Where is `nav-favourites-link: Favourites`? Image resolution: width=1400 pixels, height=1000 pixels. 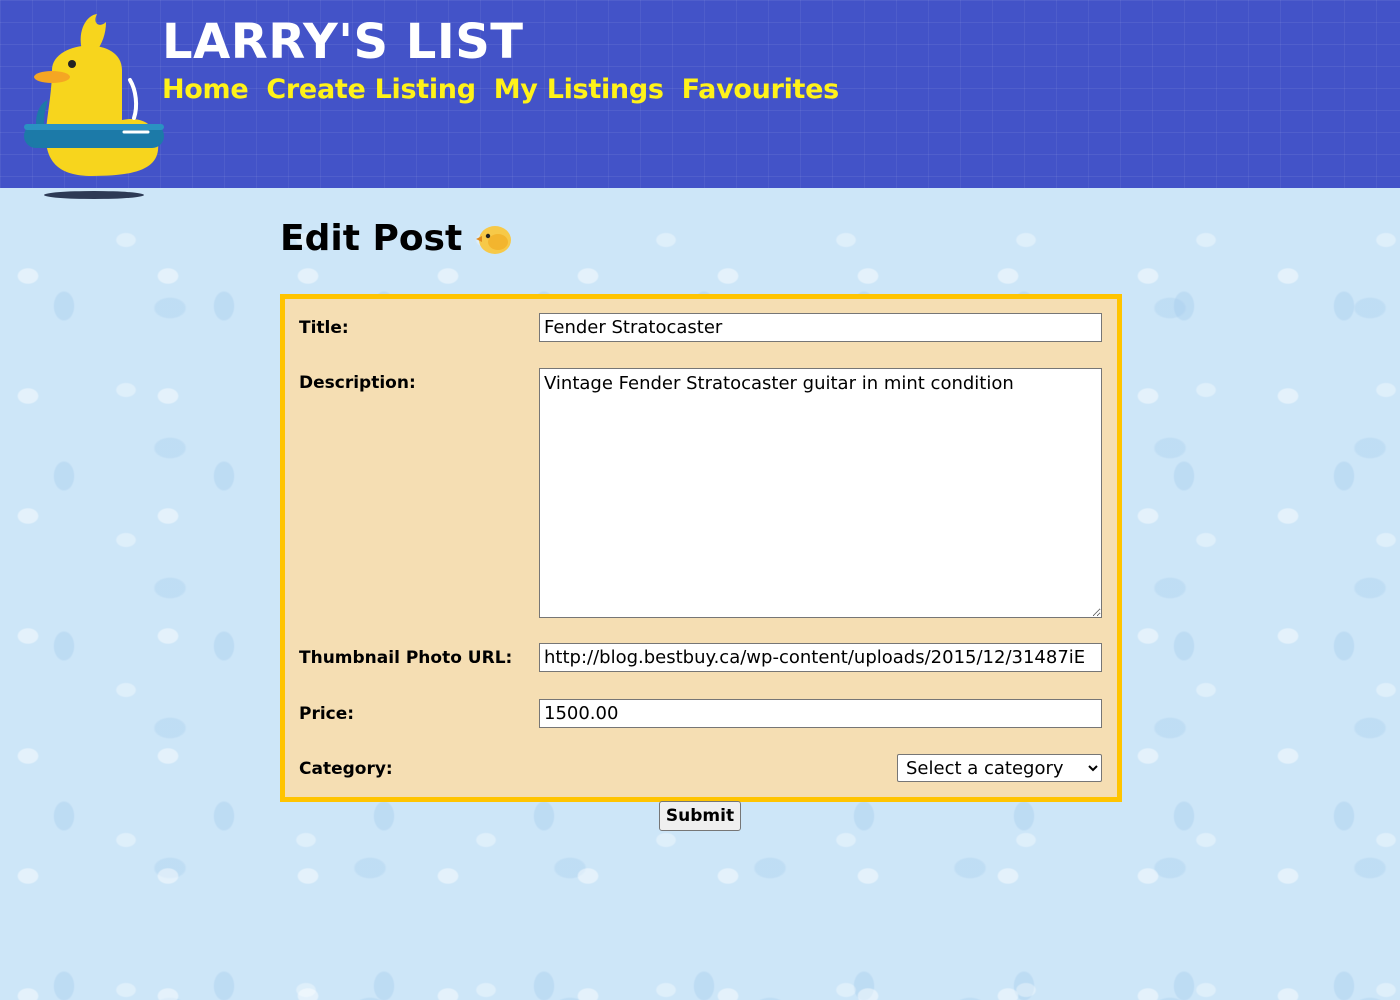 nav-favourites-link: Favourites is located at coordinates (761, 89).